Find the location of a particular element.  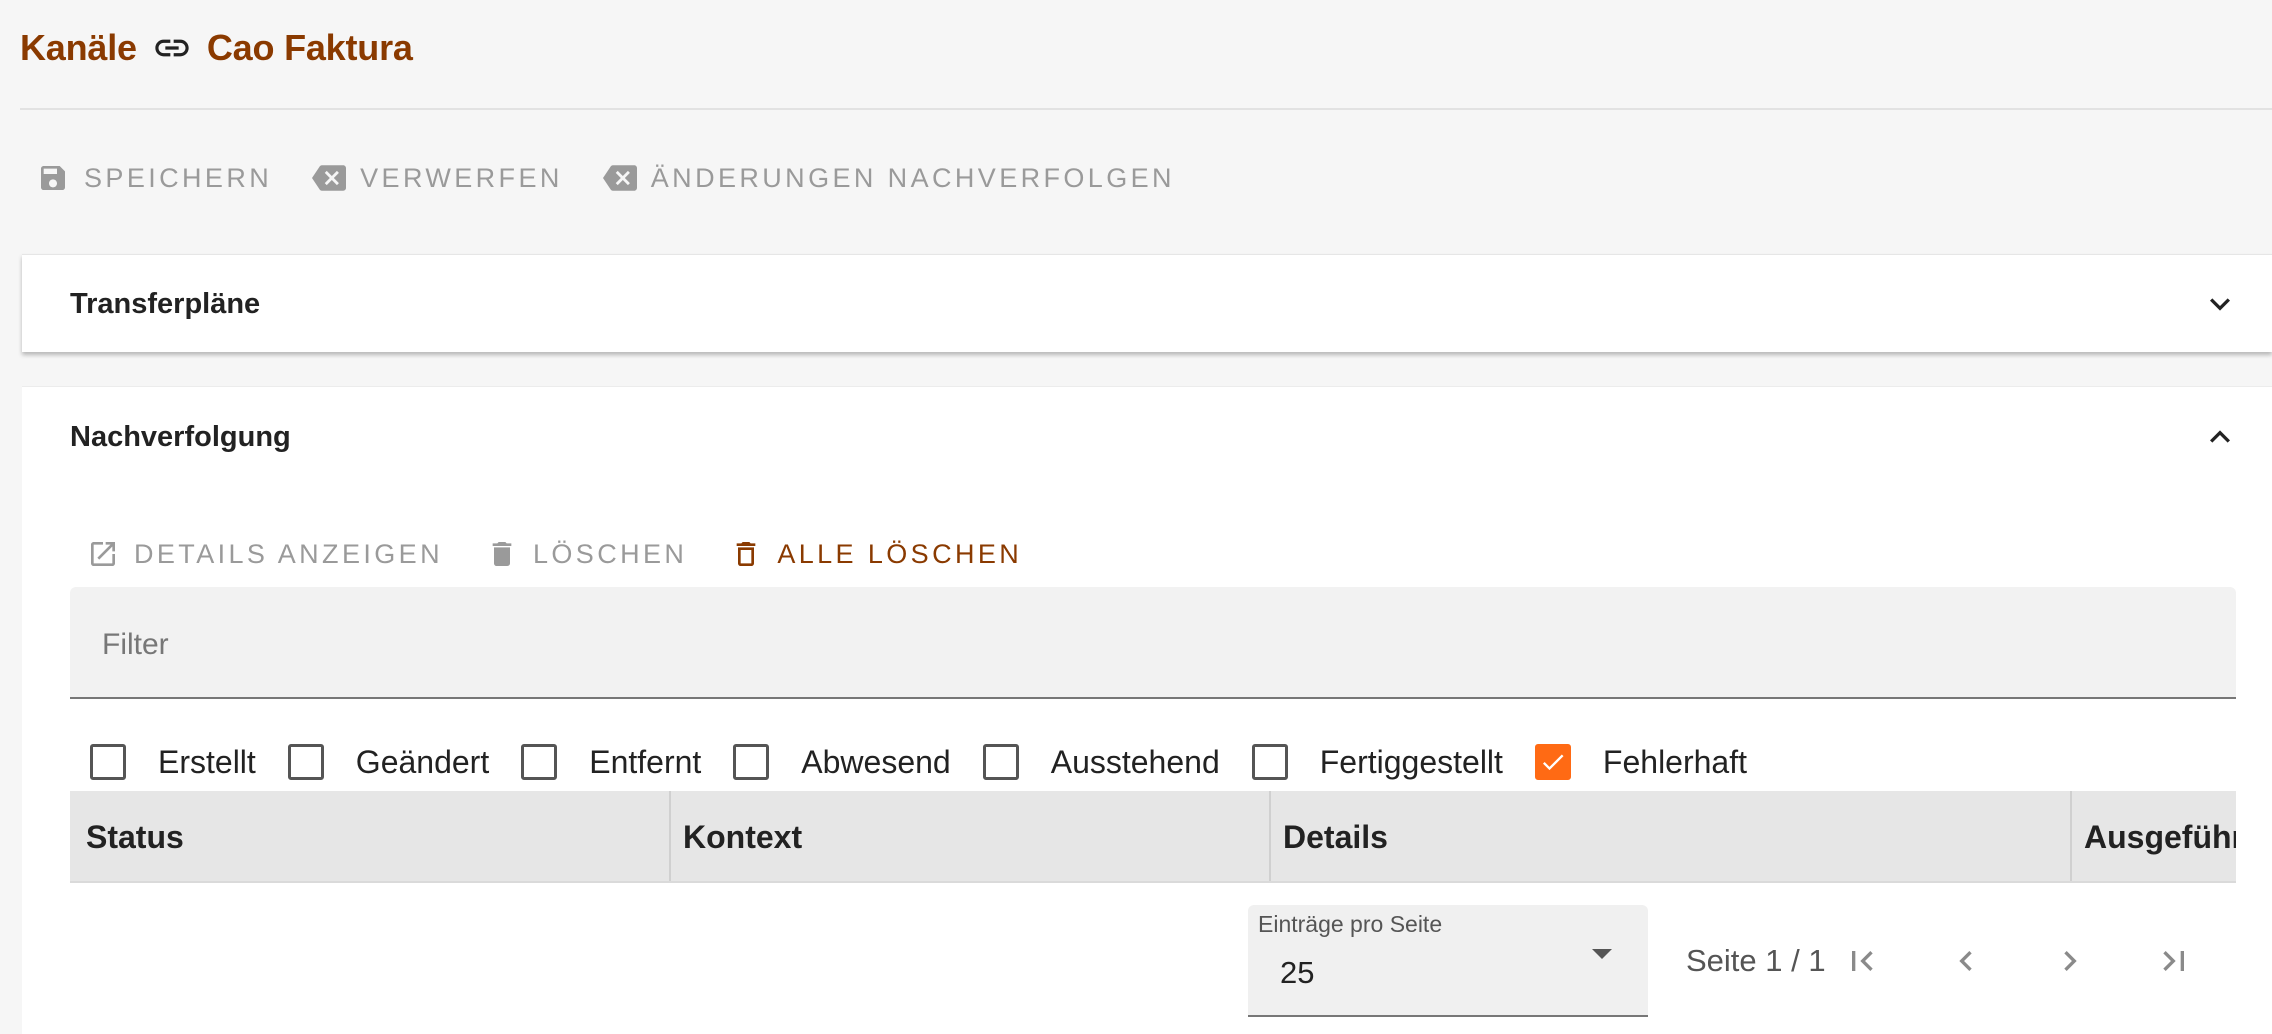

delete-label: LÖSCHEN is located at coordinates (610, 553).